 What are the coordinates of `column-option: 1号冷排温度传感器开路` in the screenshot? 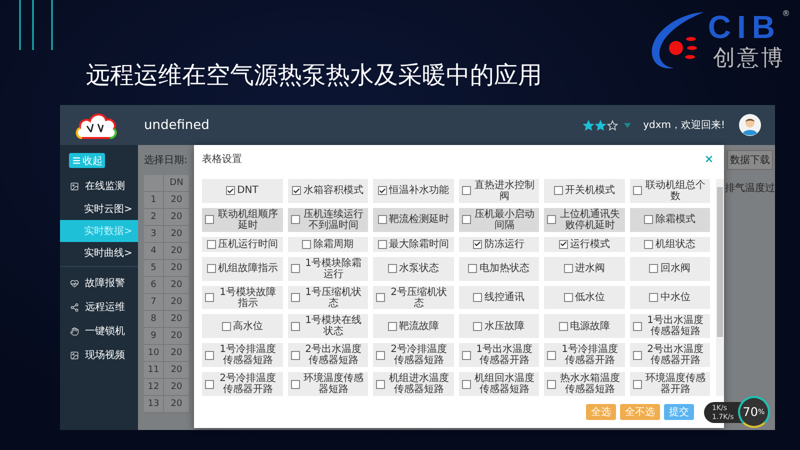 It's located at (584, 355).